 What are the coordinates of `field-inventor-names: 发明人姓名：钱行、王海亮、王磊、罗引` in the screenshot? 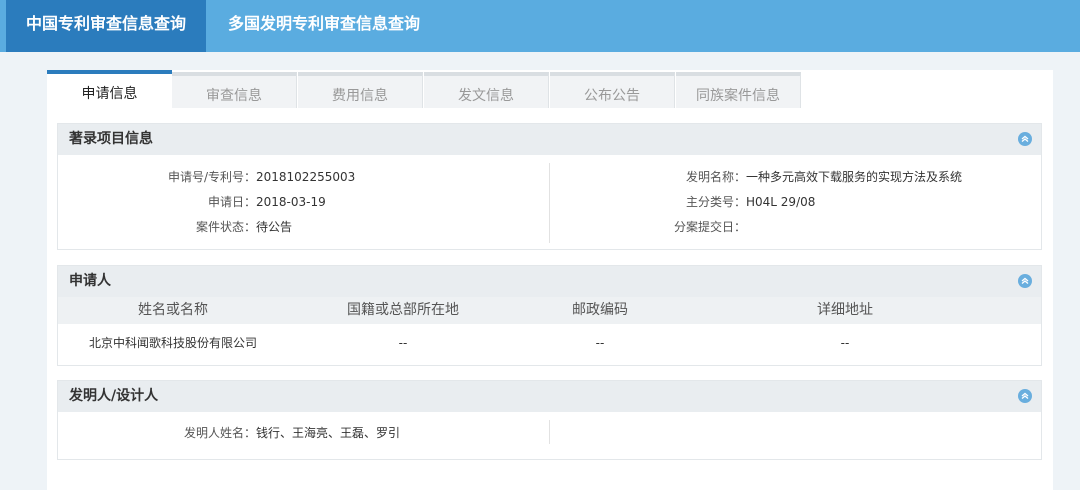 It's located at (292, 433).